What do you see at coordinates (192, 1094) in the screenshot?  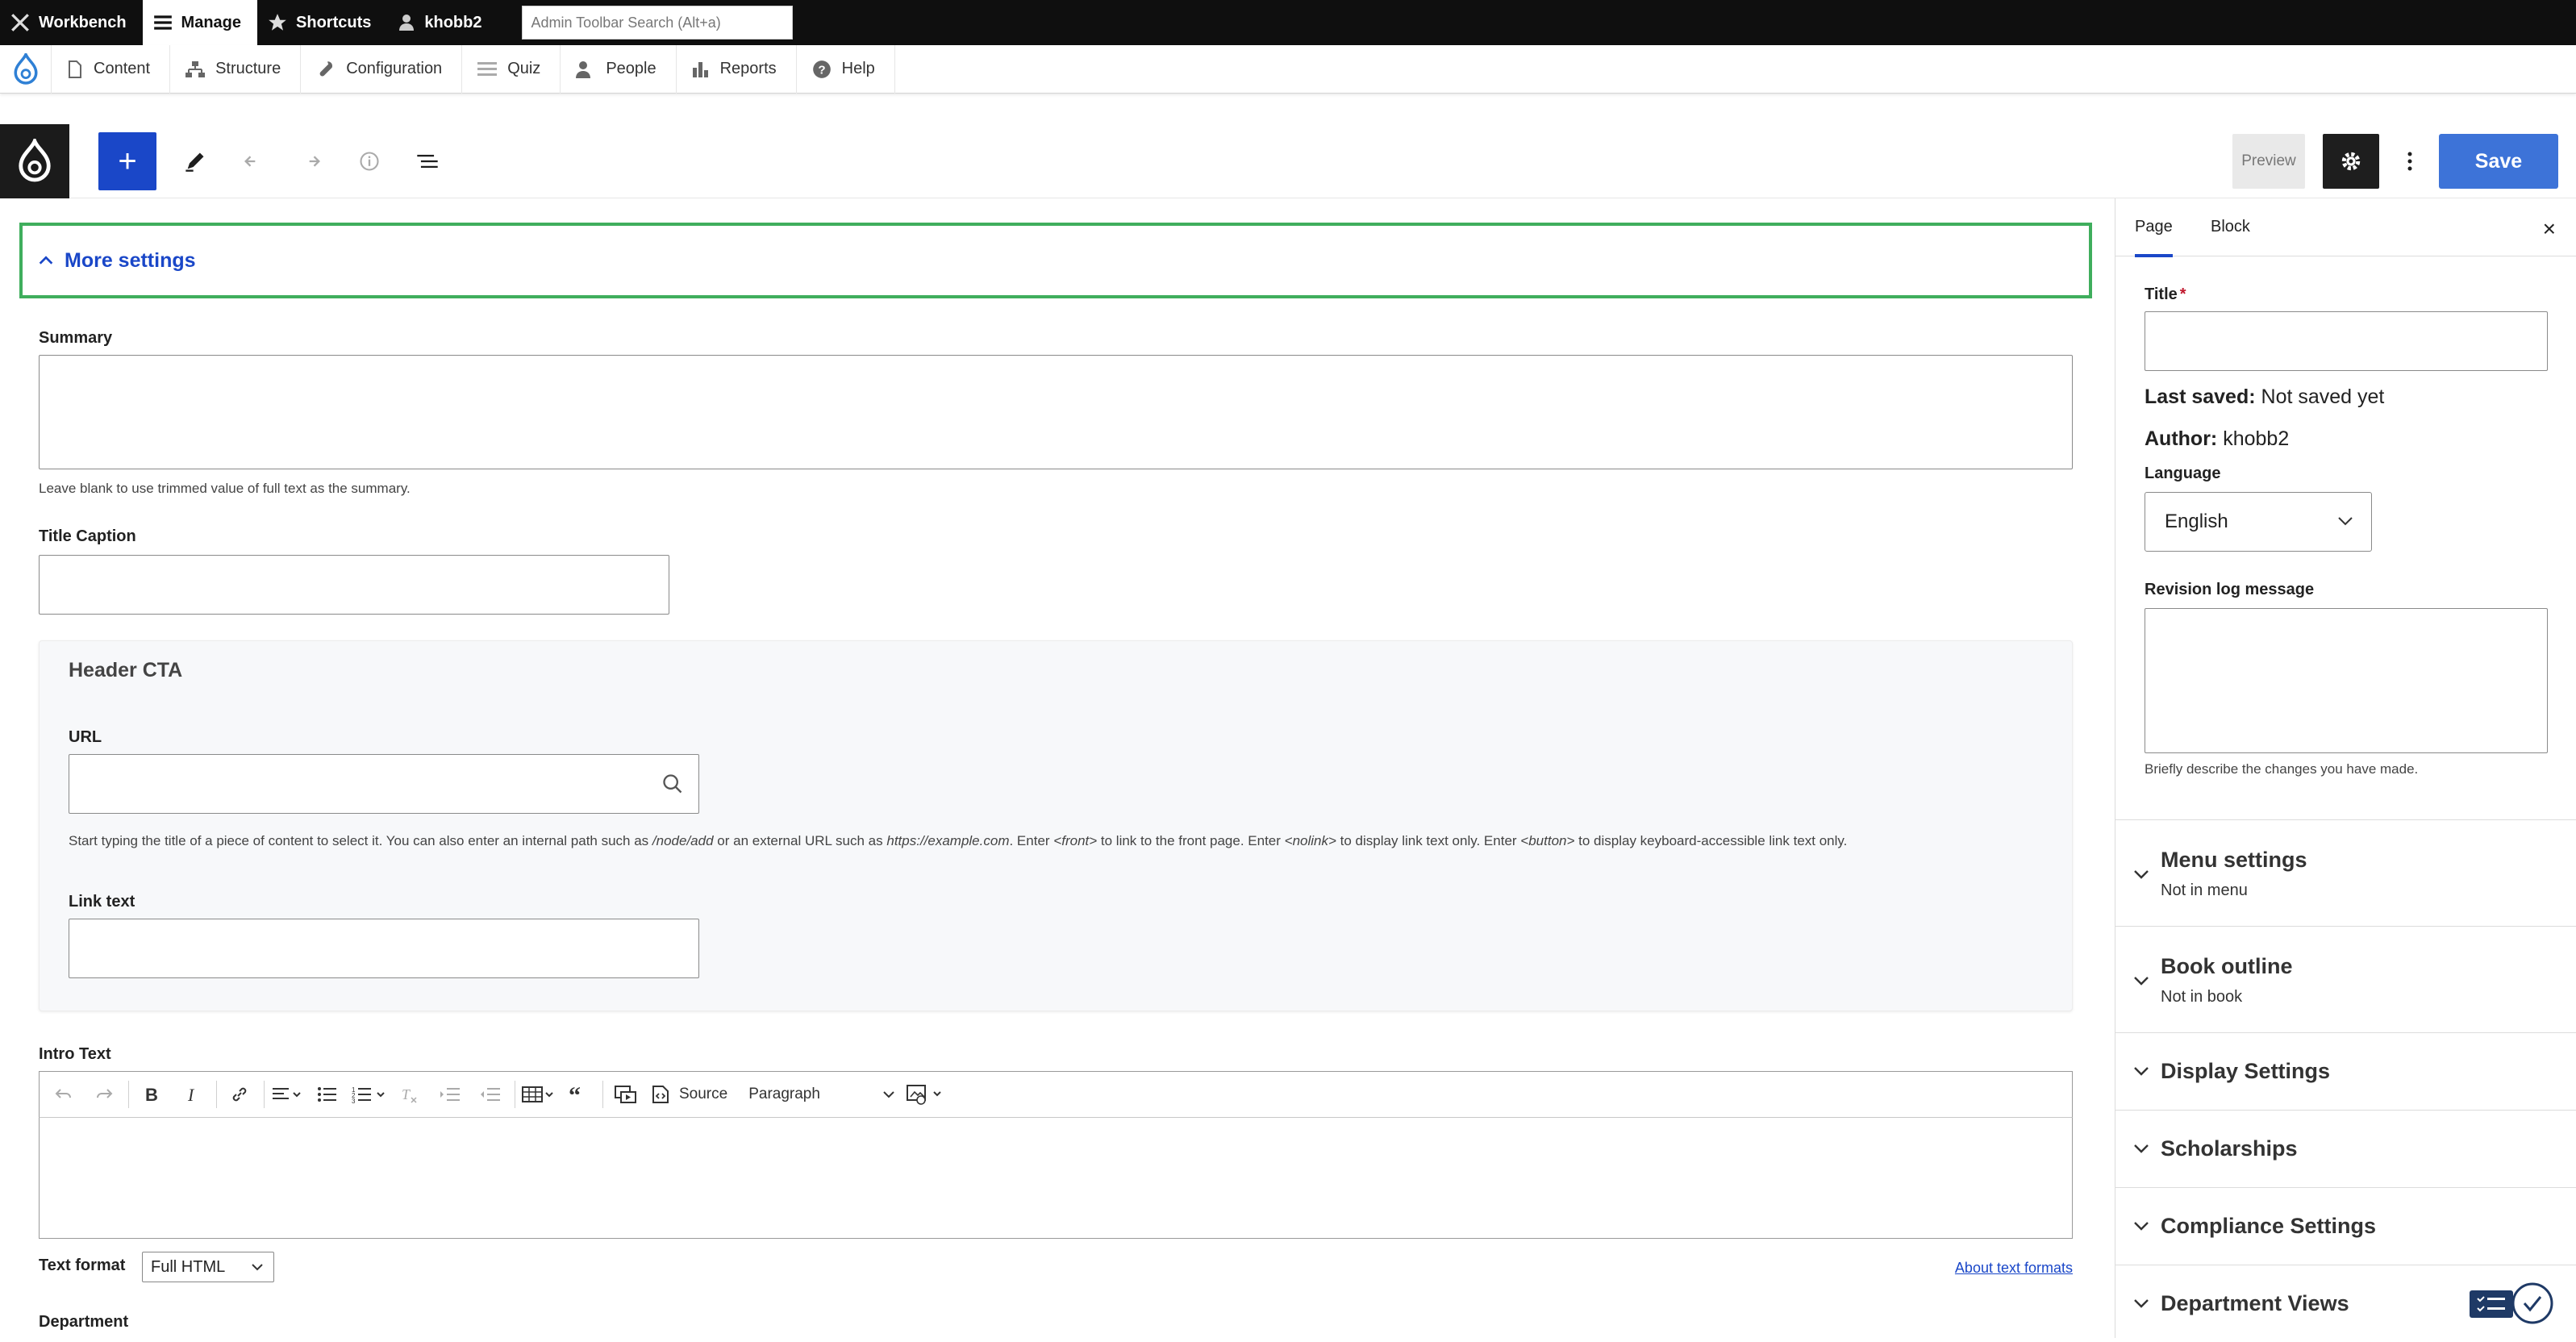 I see `ck-italic-button: I` at bounding box center [192, 1094].